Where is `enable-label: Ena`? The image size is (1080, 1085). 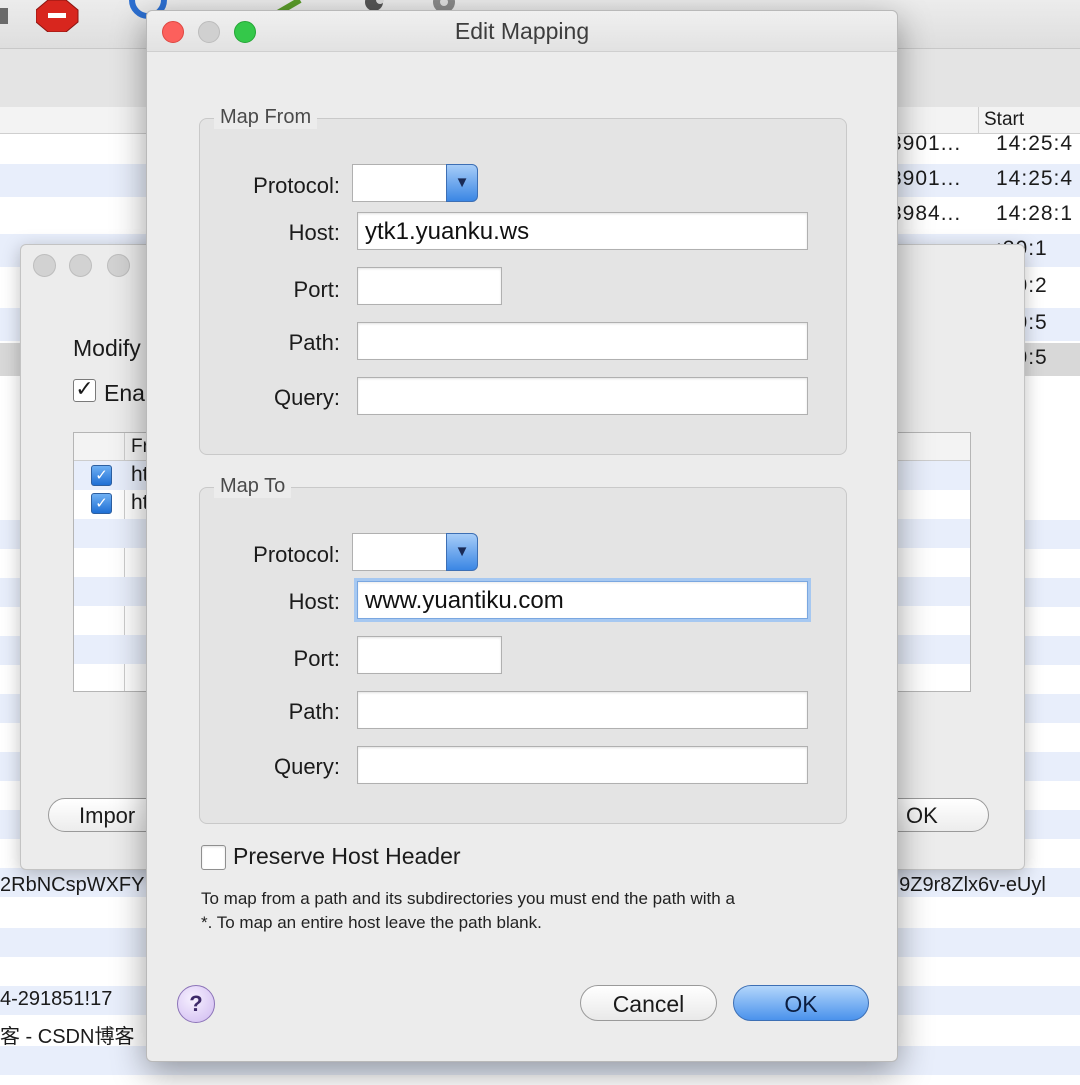
enable-label: Ena is located at coordinates (124, 393).